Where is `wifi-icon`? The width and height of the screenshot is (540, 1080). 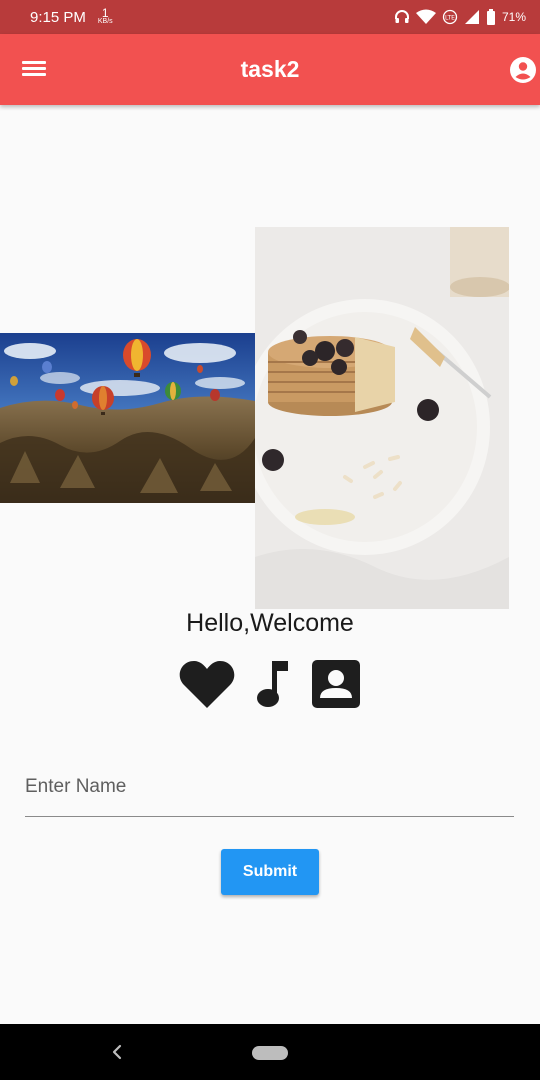
wifi-icon is located at coordinates (425, 16).